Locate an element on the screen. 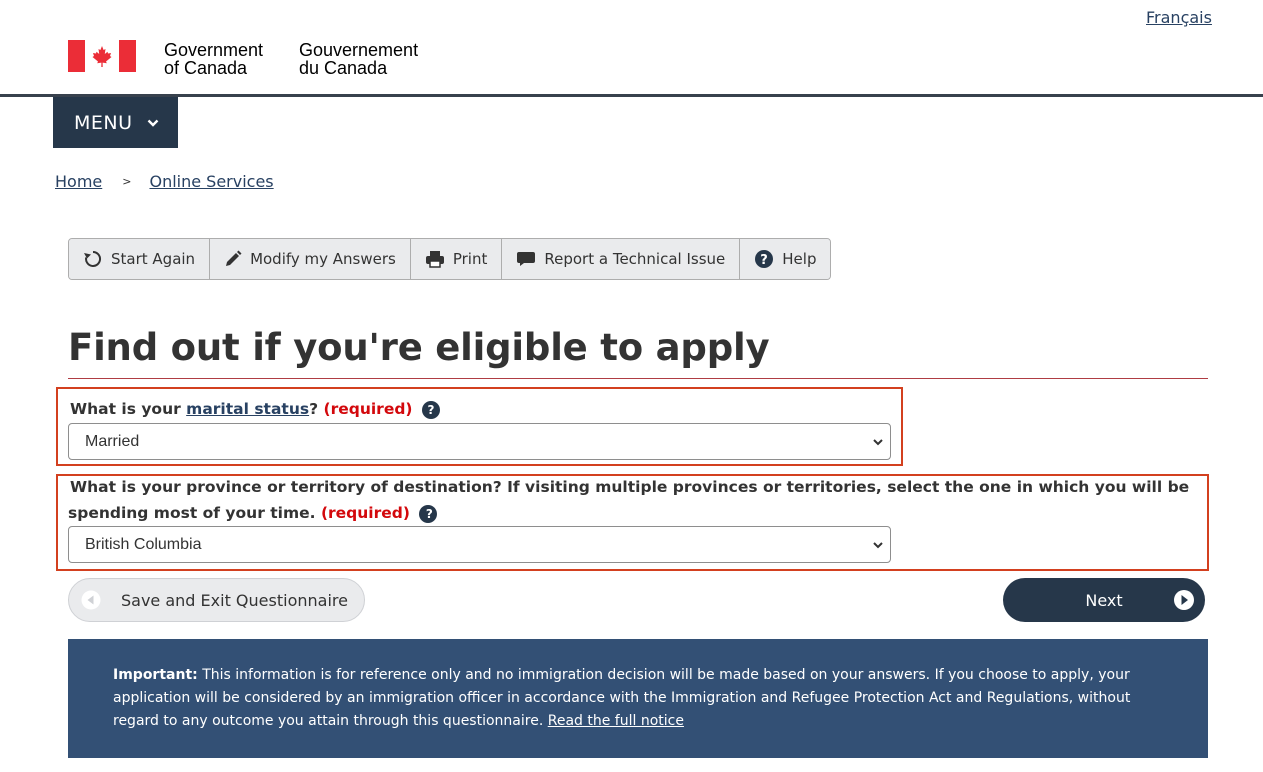  notice-label: Important: is located at coordinates (155, 675).